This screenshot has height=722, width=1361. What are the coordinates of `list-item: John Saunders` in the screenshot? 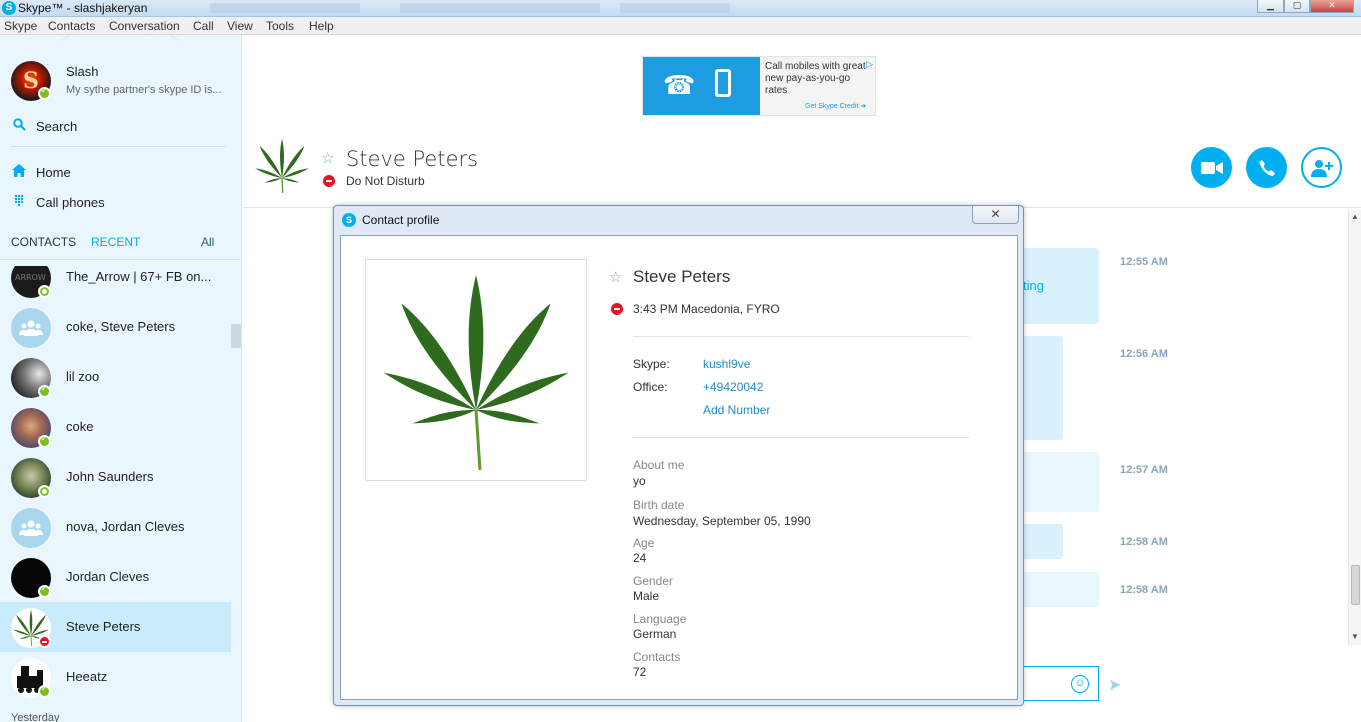 It's located at (115, 477).